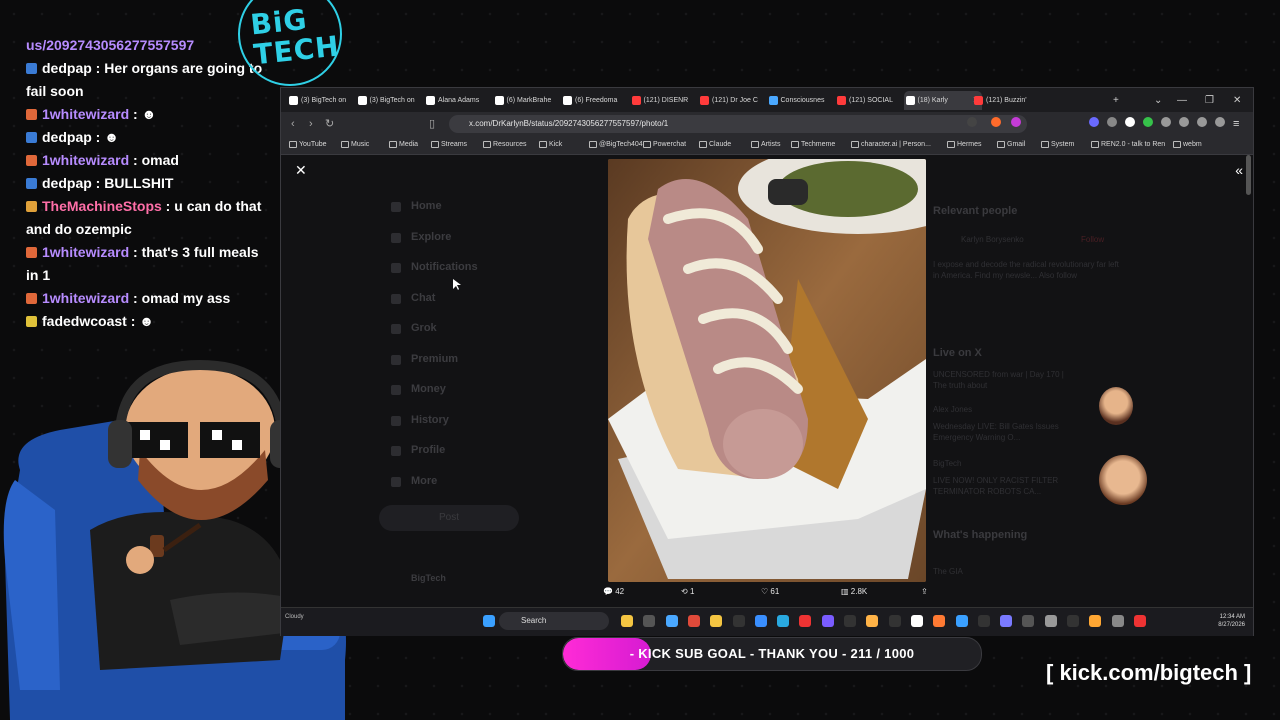 The width and height of the screenshot is (1280, 720). I want to click on maximize-icon: ❐, so click(1209, 100).